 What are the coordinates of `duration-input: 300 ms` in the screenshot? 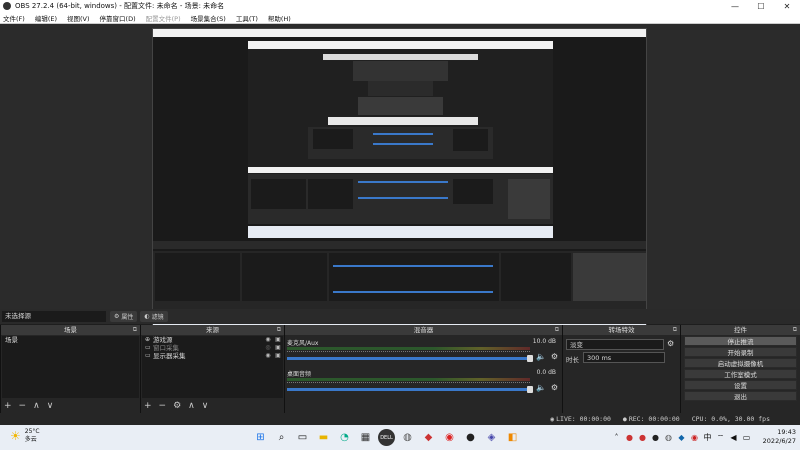 It's located at (624, 357).